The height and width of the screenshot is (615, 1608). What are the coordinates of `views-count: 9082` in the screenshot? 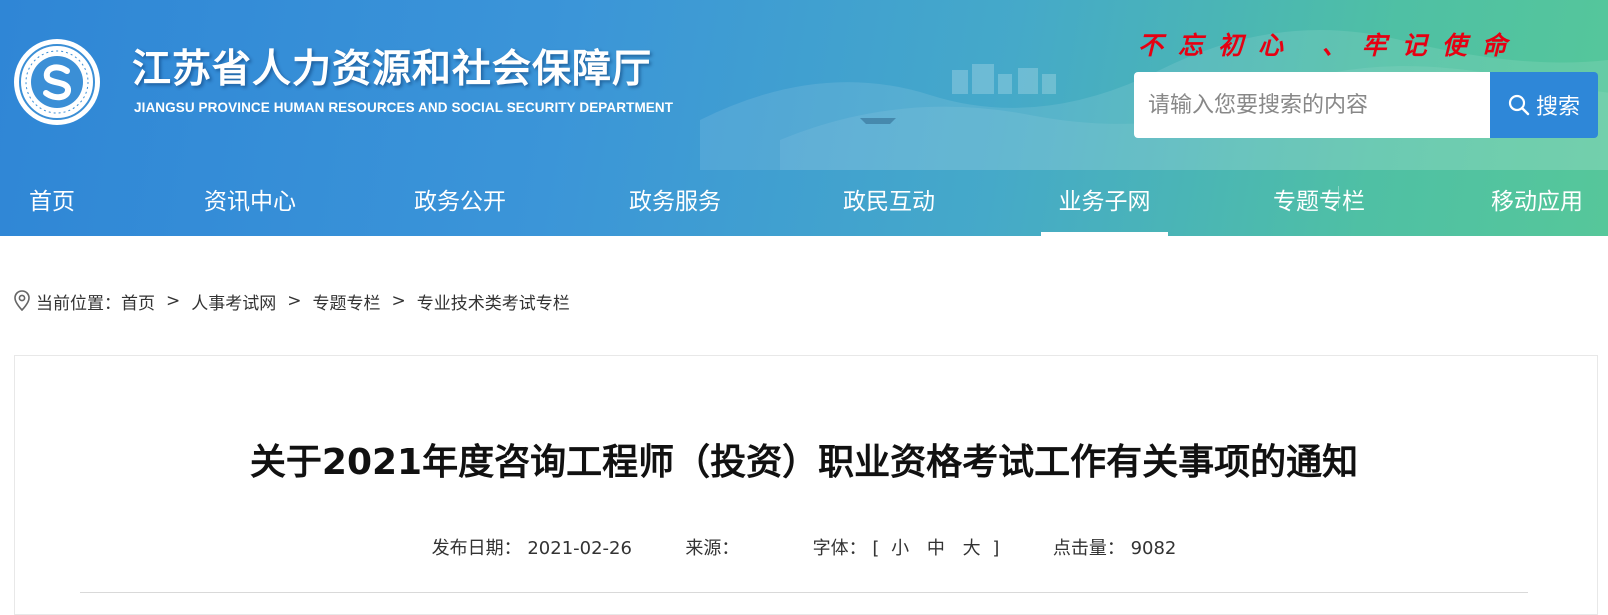 It's located at (1153, 548).